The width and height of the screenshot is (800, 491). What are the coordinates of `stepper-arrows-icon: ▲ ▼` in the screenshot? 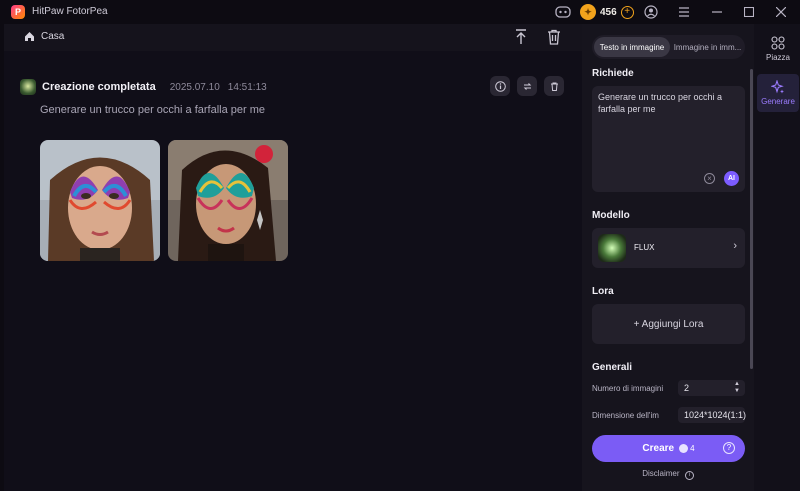 It's located at (737, 388).